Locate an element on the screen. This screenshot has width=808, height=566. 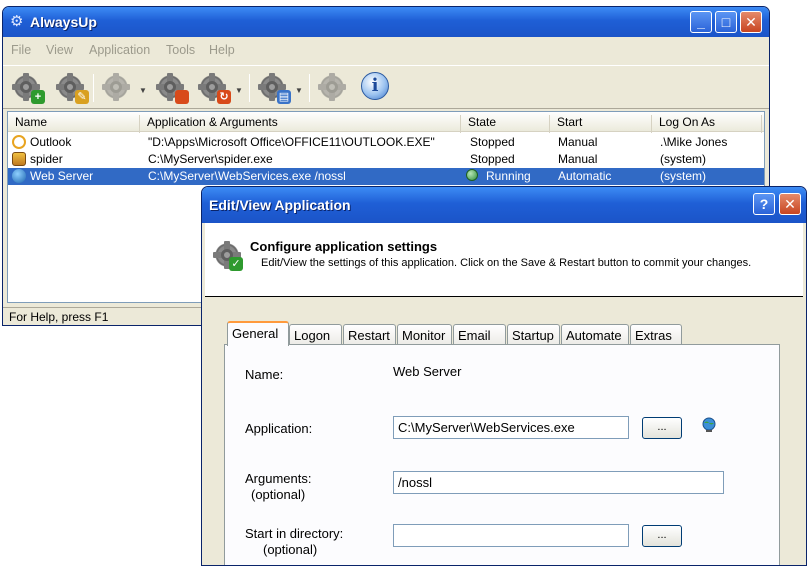
window-title: AlwaysUp is located at coordinates (63, 22).